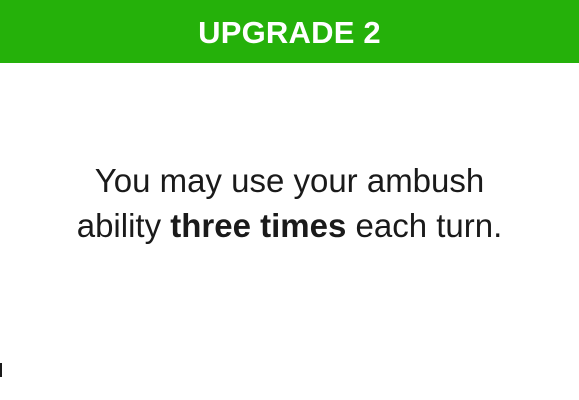 The height and width of the screenshot is (400, 579). I want to click on rules-text-line-2: ability three times each turn., so click(289, 225).